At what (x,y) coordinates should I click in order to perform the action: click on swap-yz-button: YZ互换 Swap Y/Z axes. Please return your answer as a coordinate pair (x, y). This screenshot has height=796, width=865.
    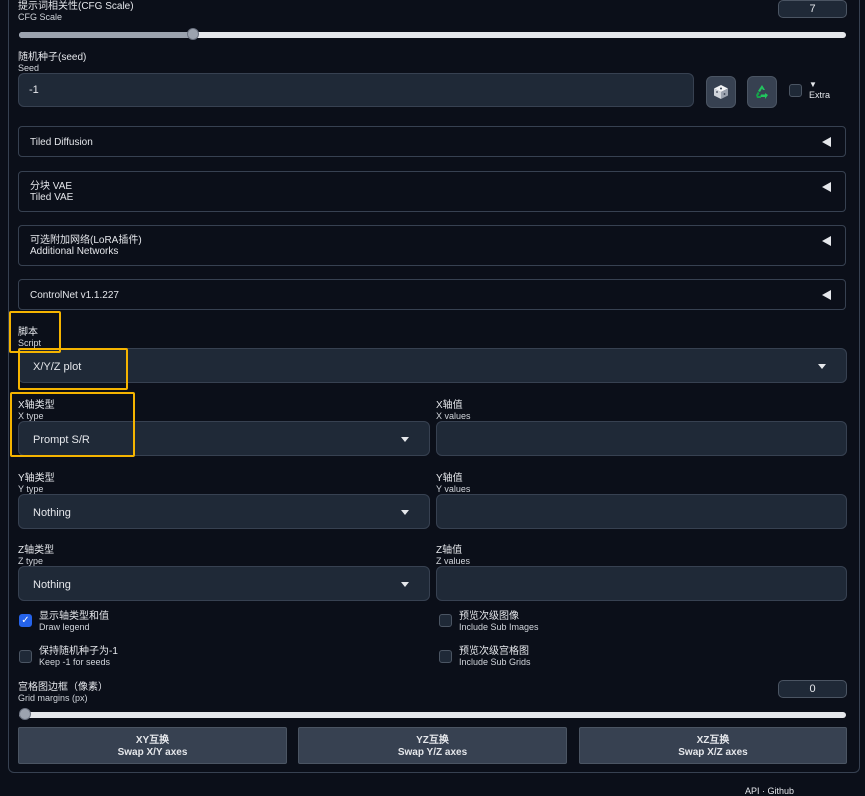
    Looking at the image, I should click on (432, 745).